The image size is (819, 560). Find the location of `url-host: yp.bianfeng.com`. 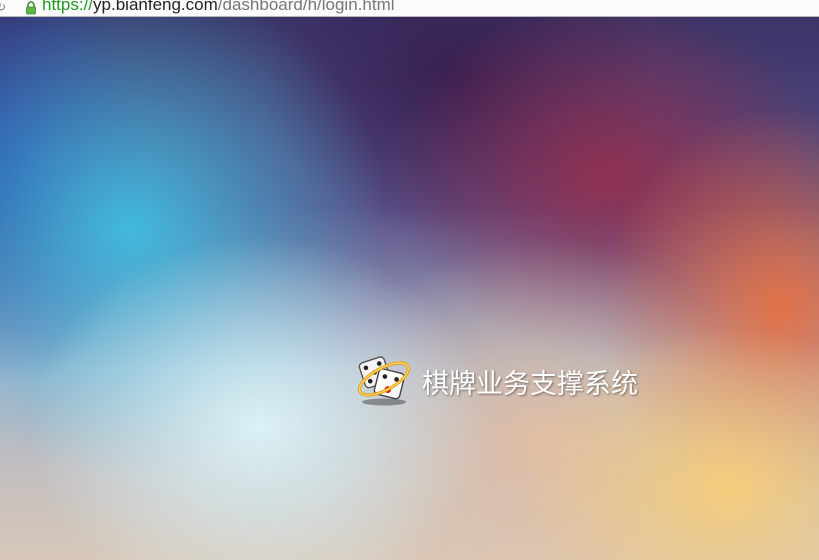

url-host: yp.bianfeng.com is located at coordinates (155, 7).